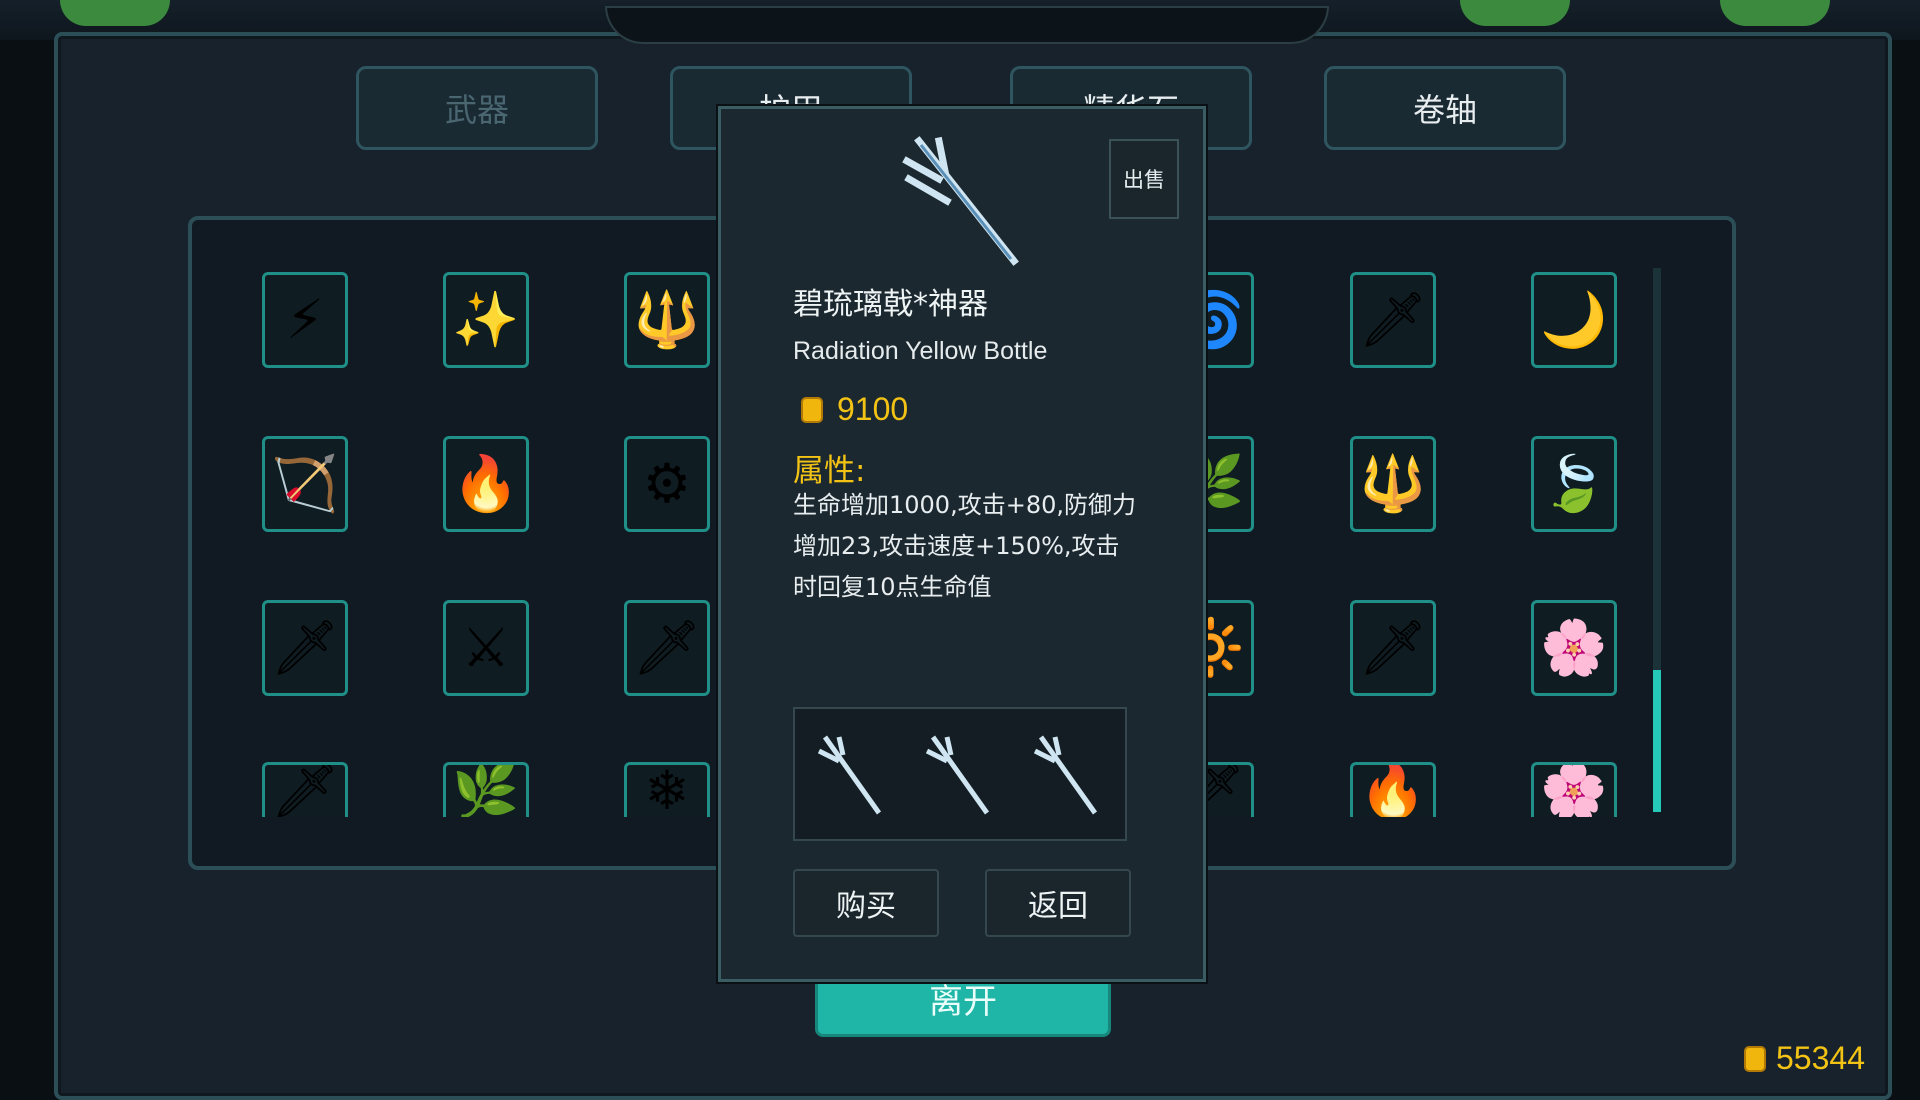 This screenshot has height=1100, width=1920. Describe the element at coordinates (1657, 741) in the screenshot. I see `grid-scrollbar-thumb` at that location.